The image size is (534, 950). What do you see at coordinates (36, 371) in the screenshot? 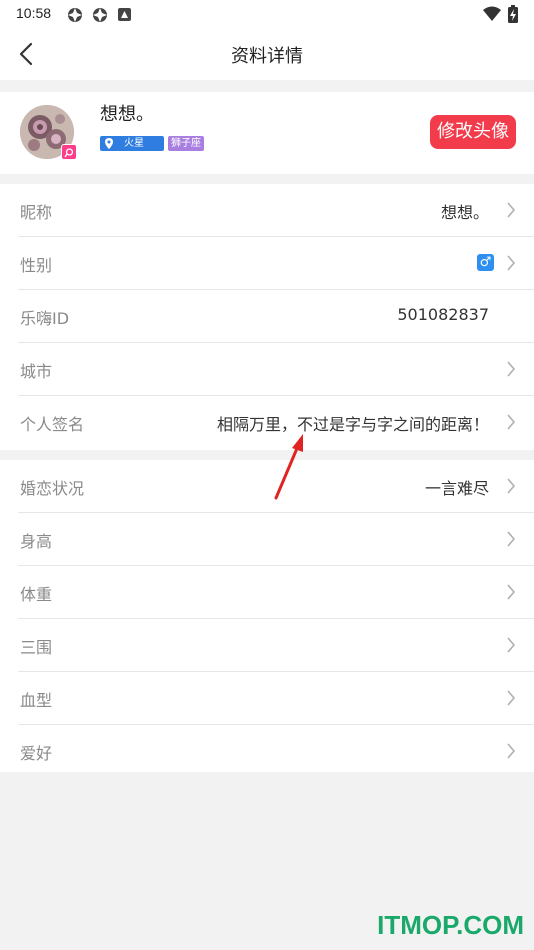
I see `city-label: 城市` at bounding box center [36, 371].